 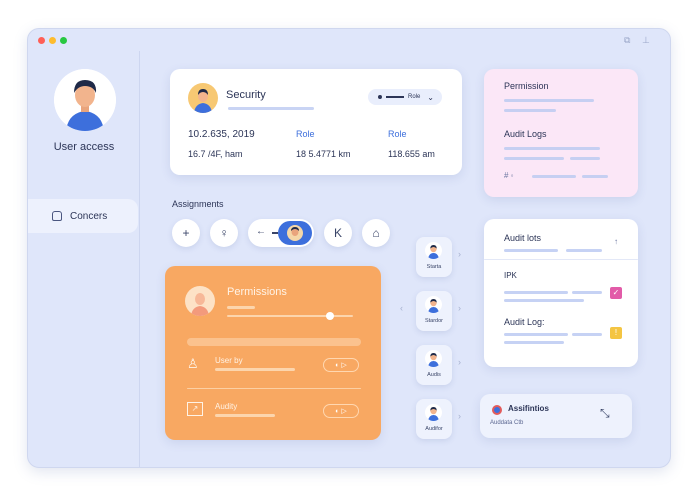 I want to click on node-label: Audis, so click(x=434, y=375).